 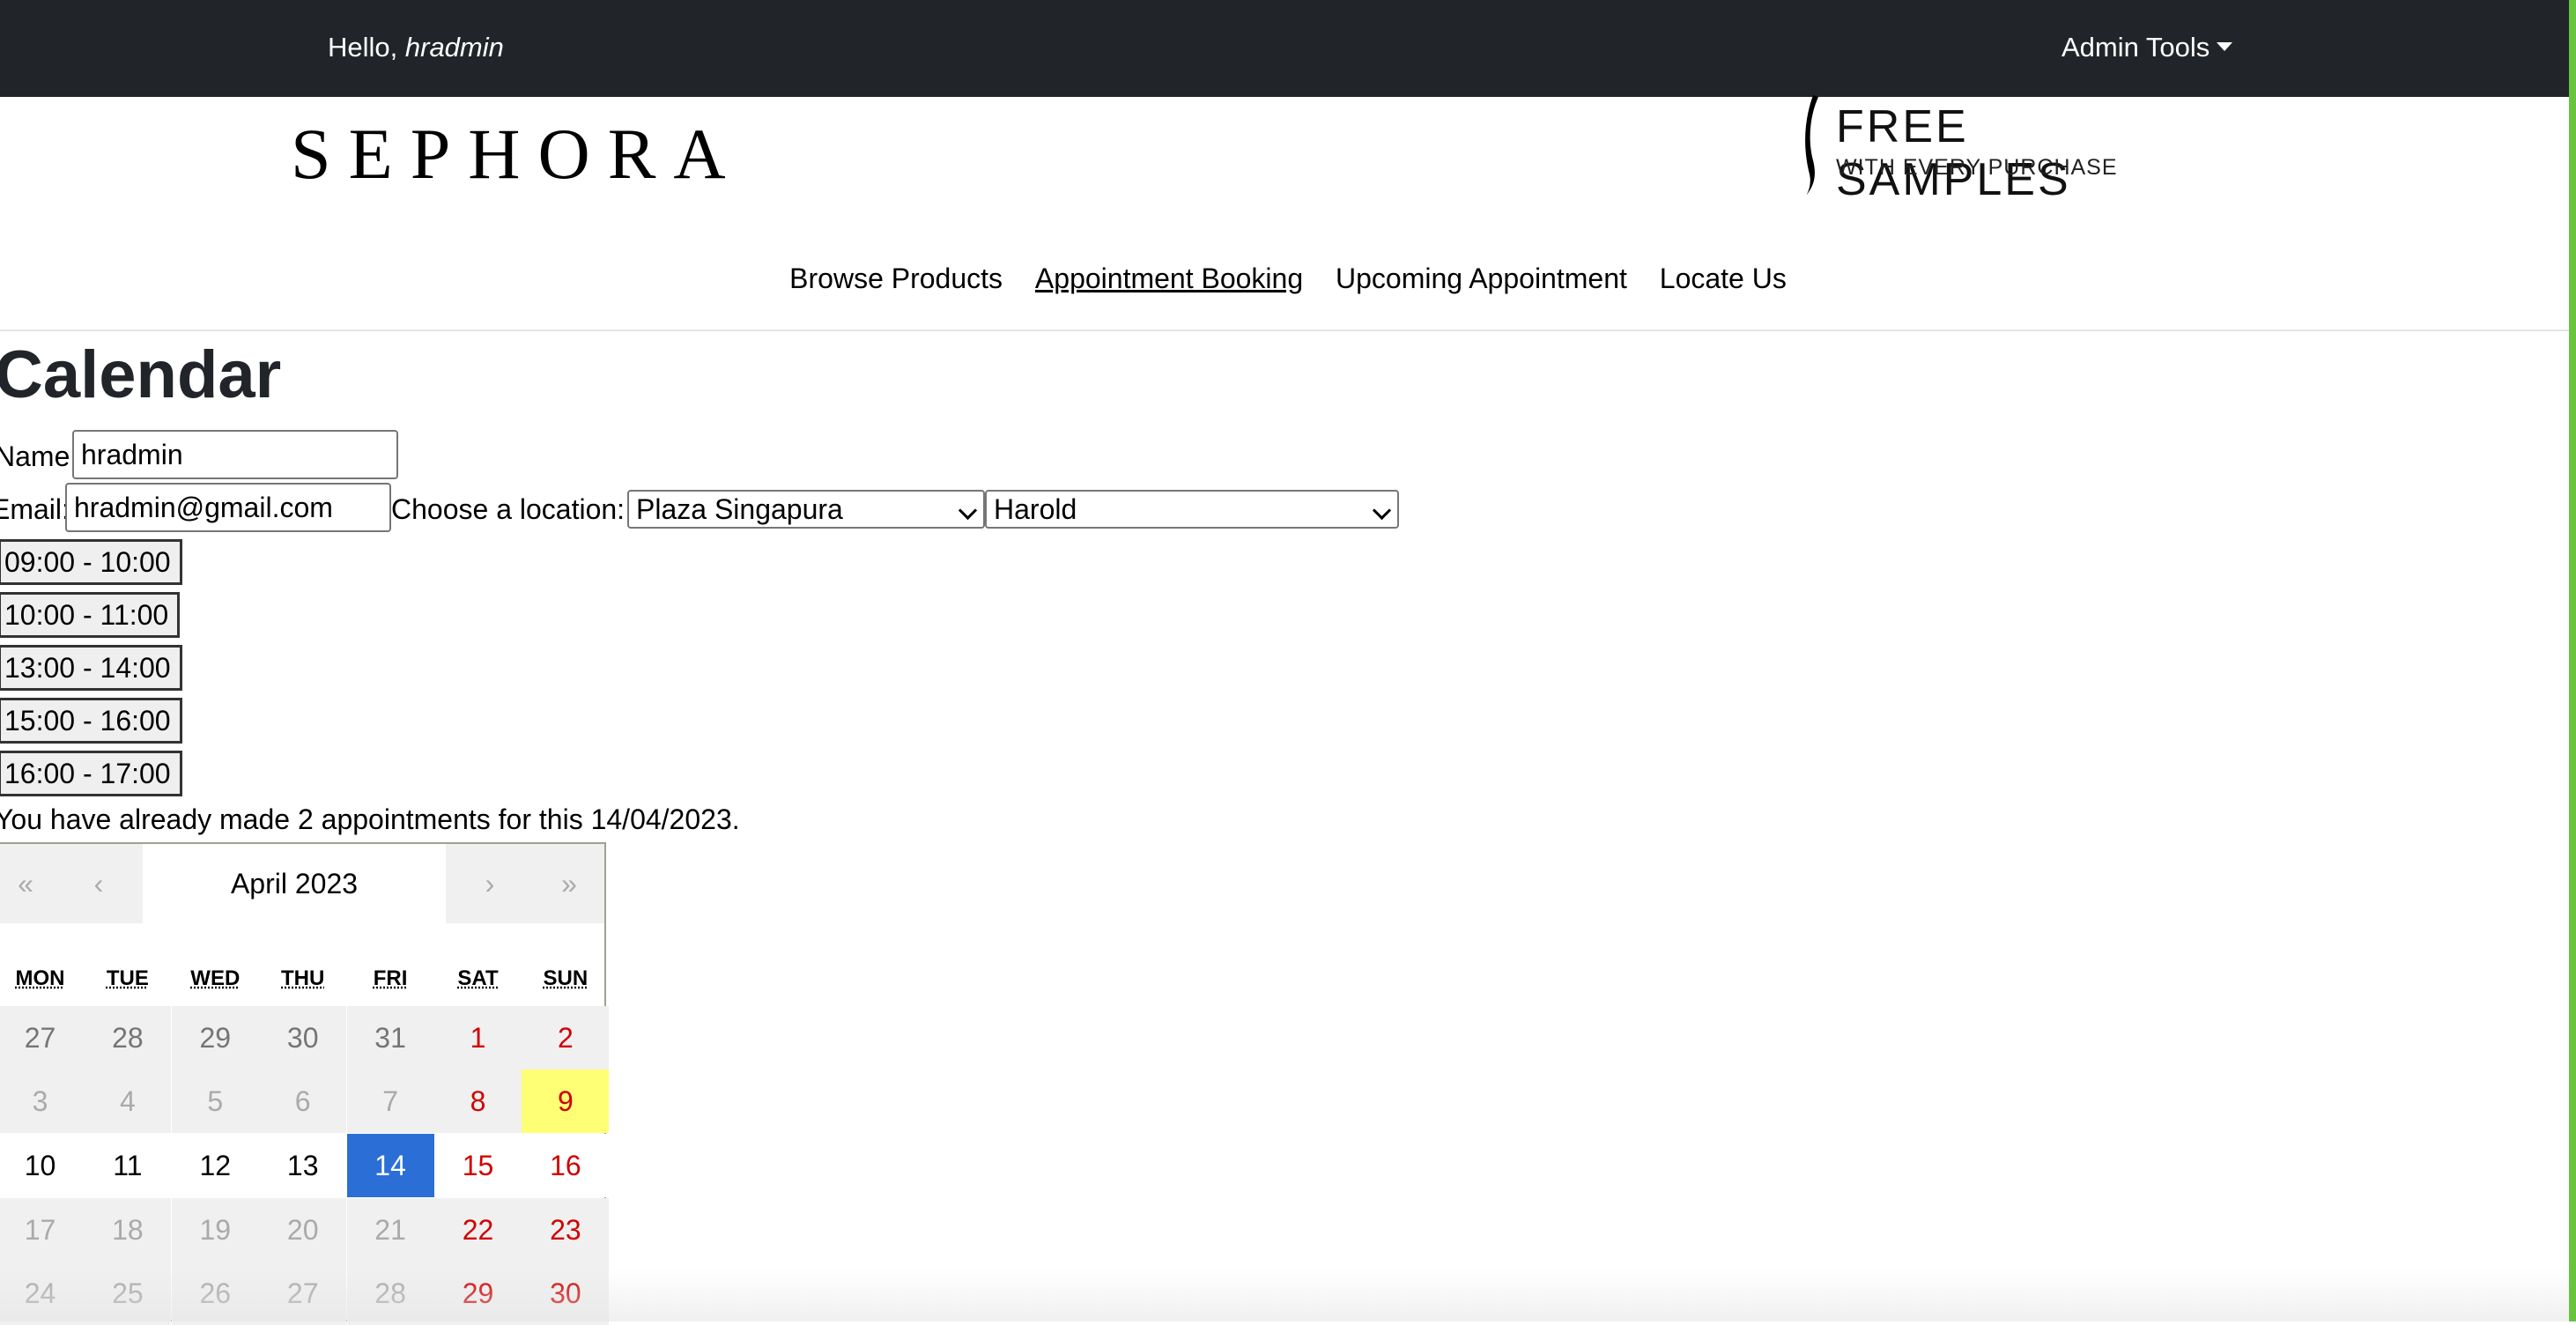 I want to click on calendar-navigation: « ‹ April 2023 › », so click(x=302, y=884).